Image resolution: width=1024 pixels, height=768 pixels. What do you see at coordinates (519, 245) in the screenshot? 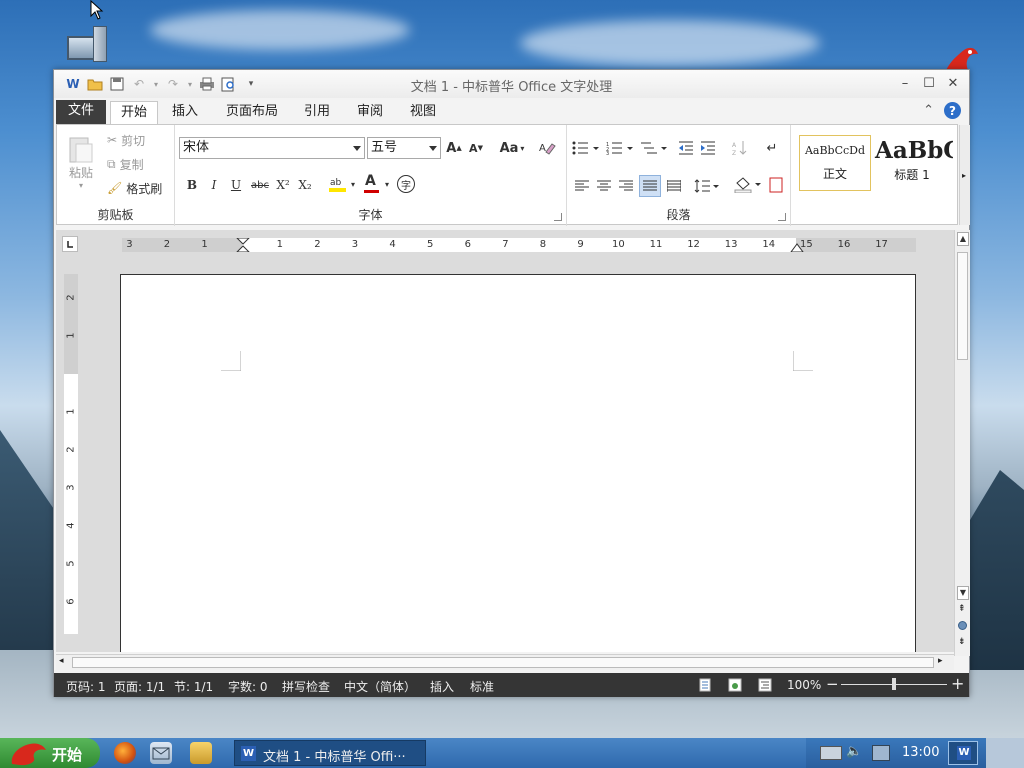
I see `horizontal-ruler: 3 2 1 1 2 3 4 5 6 7 8 9 10 11 12 13 14 15 16 17` at bounding box center [519, 245].